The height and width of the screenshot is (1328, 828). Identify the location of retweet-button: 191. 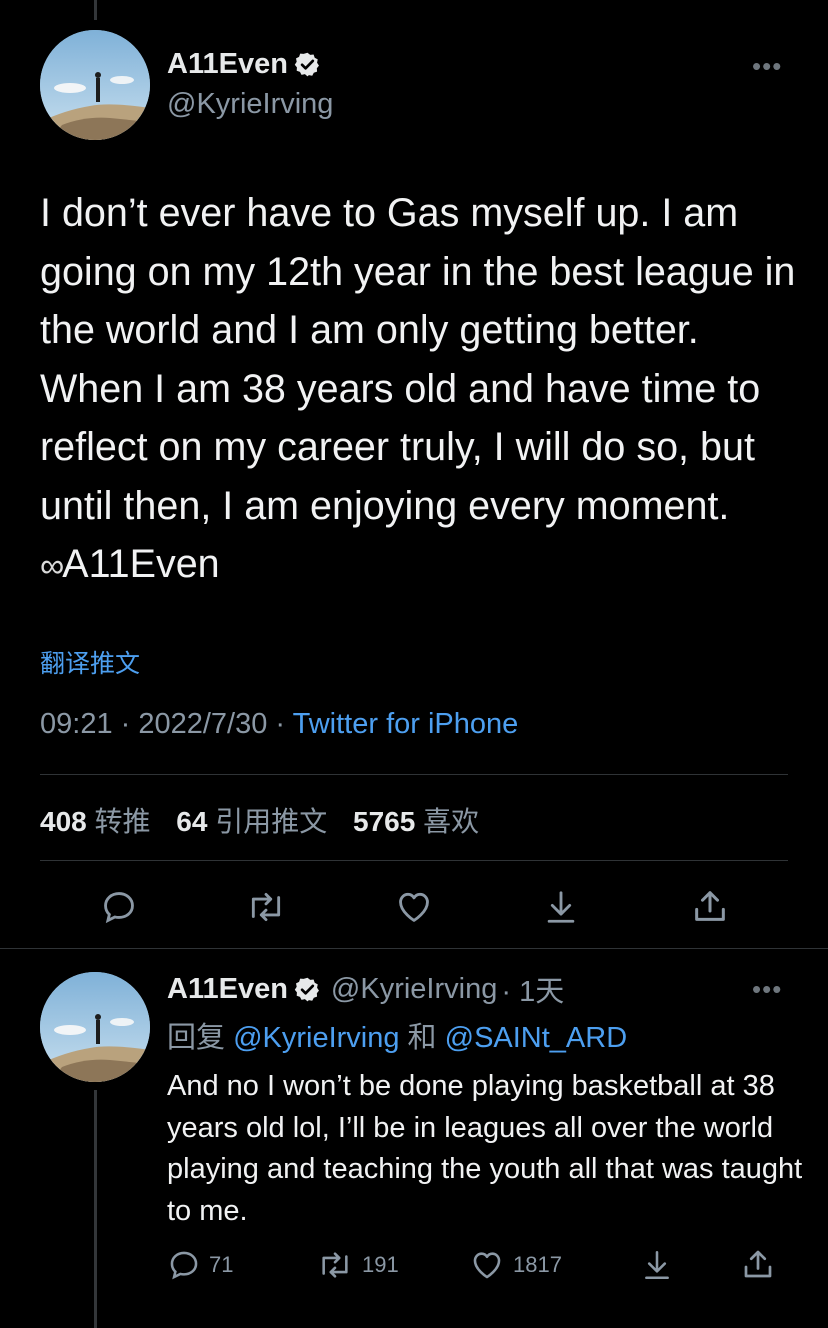
(357, 1265).